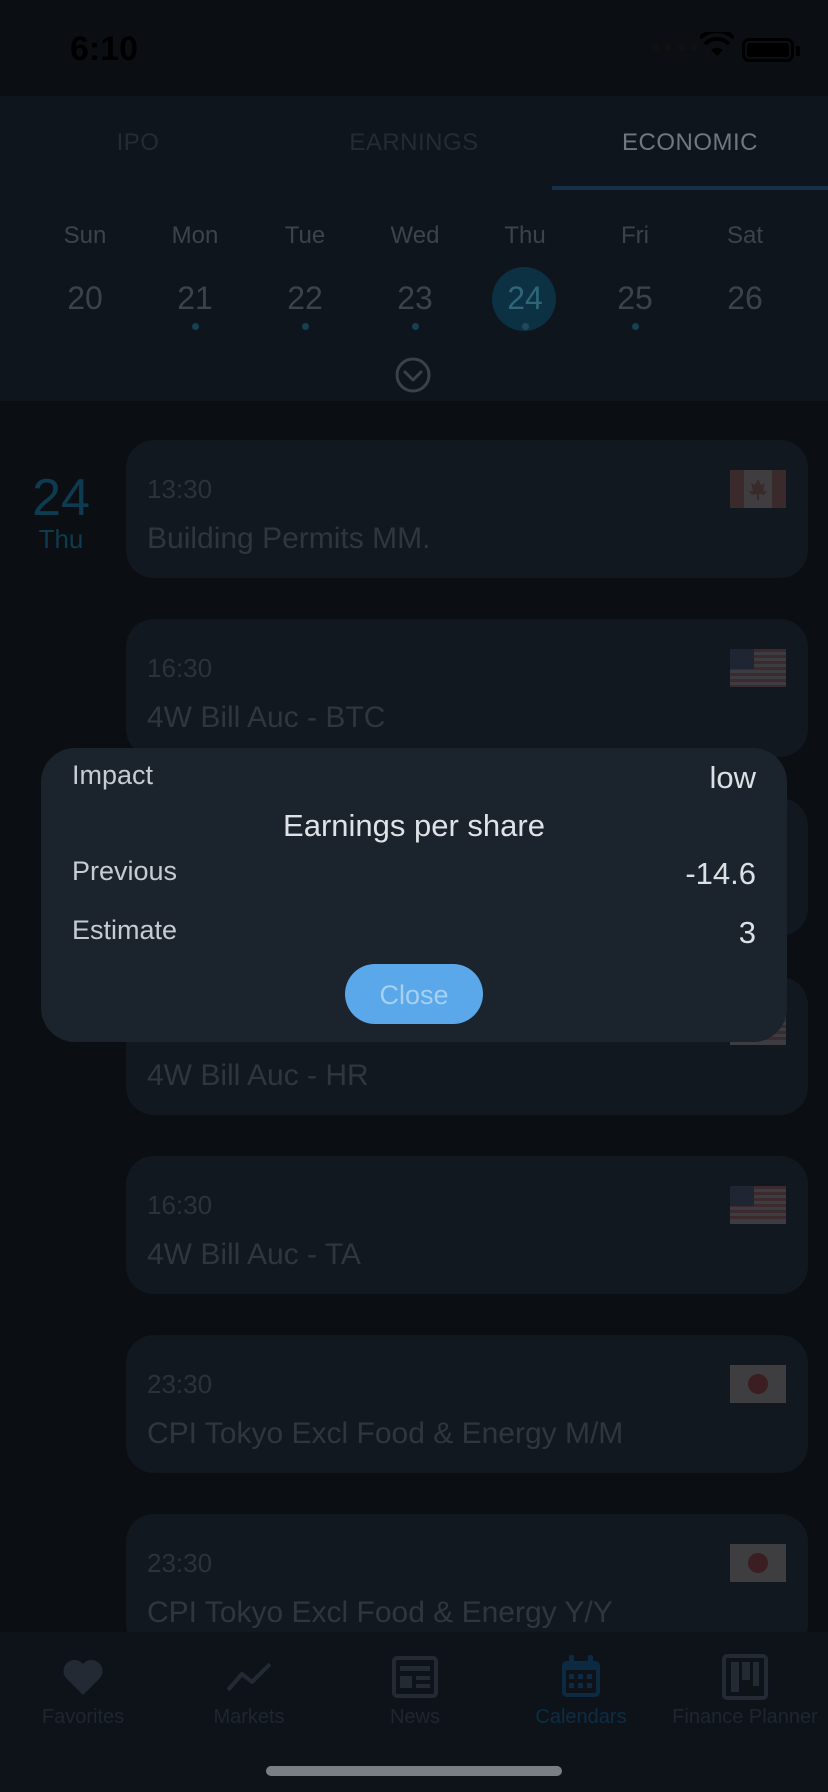  Describe the element at coordinates (467, 509) in the screenshot. I see `event-card: 13:30 Building Permits MM.` at that location.